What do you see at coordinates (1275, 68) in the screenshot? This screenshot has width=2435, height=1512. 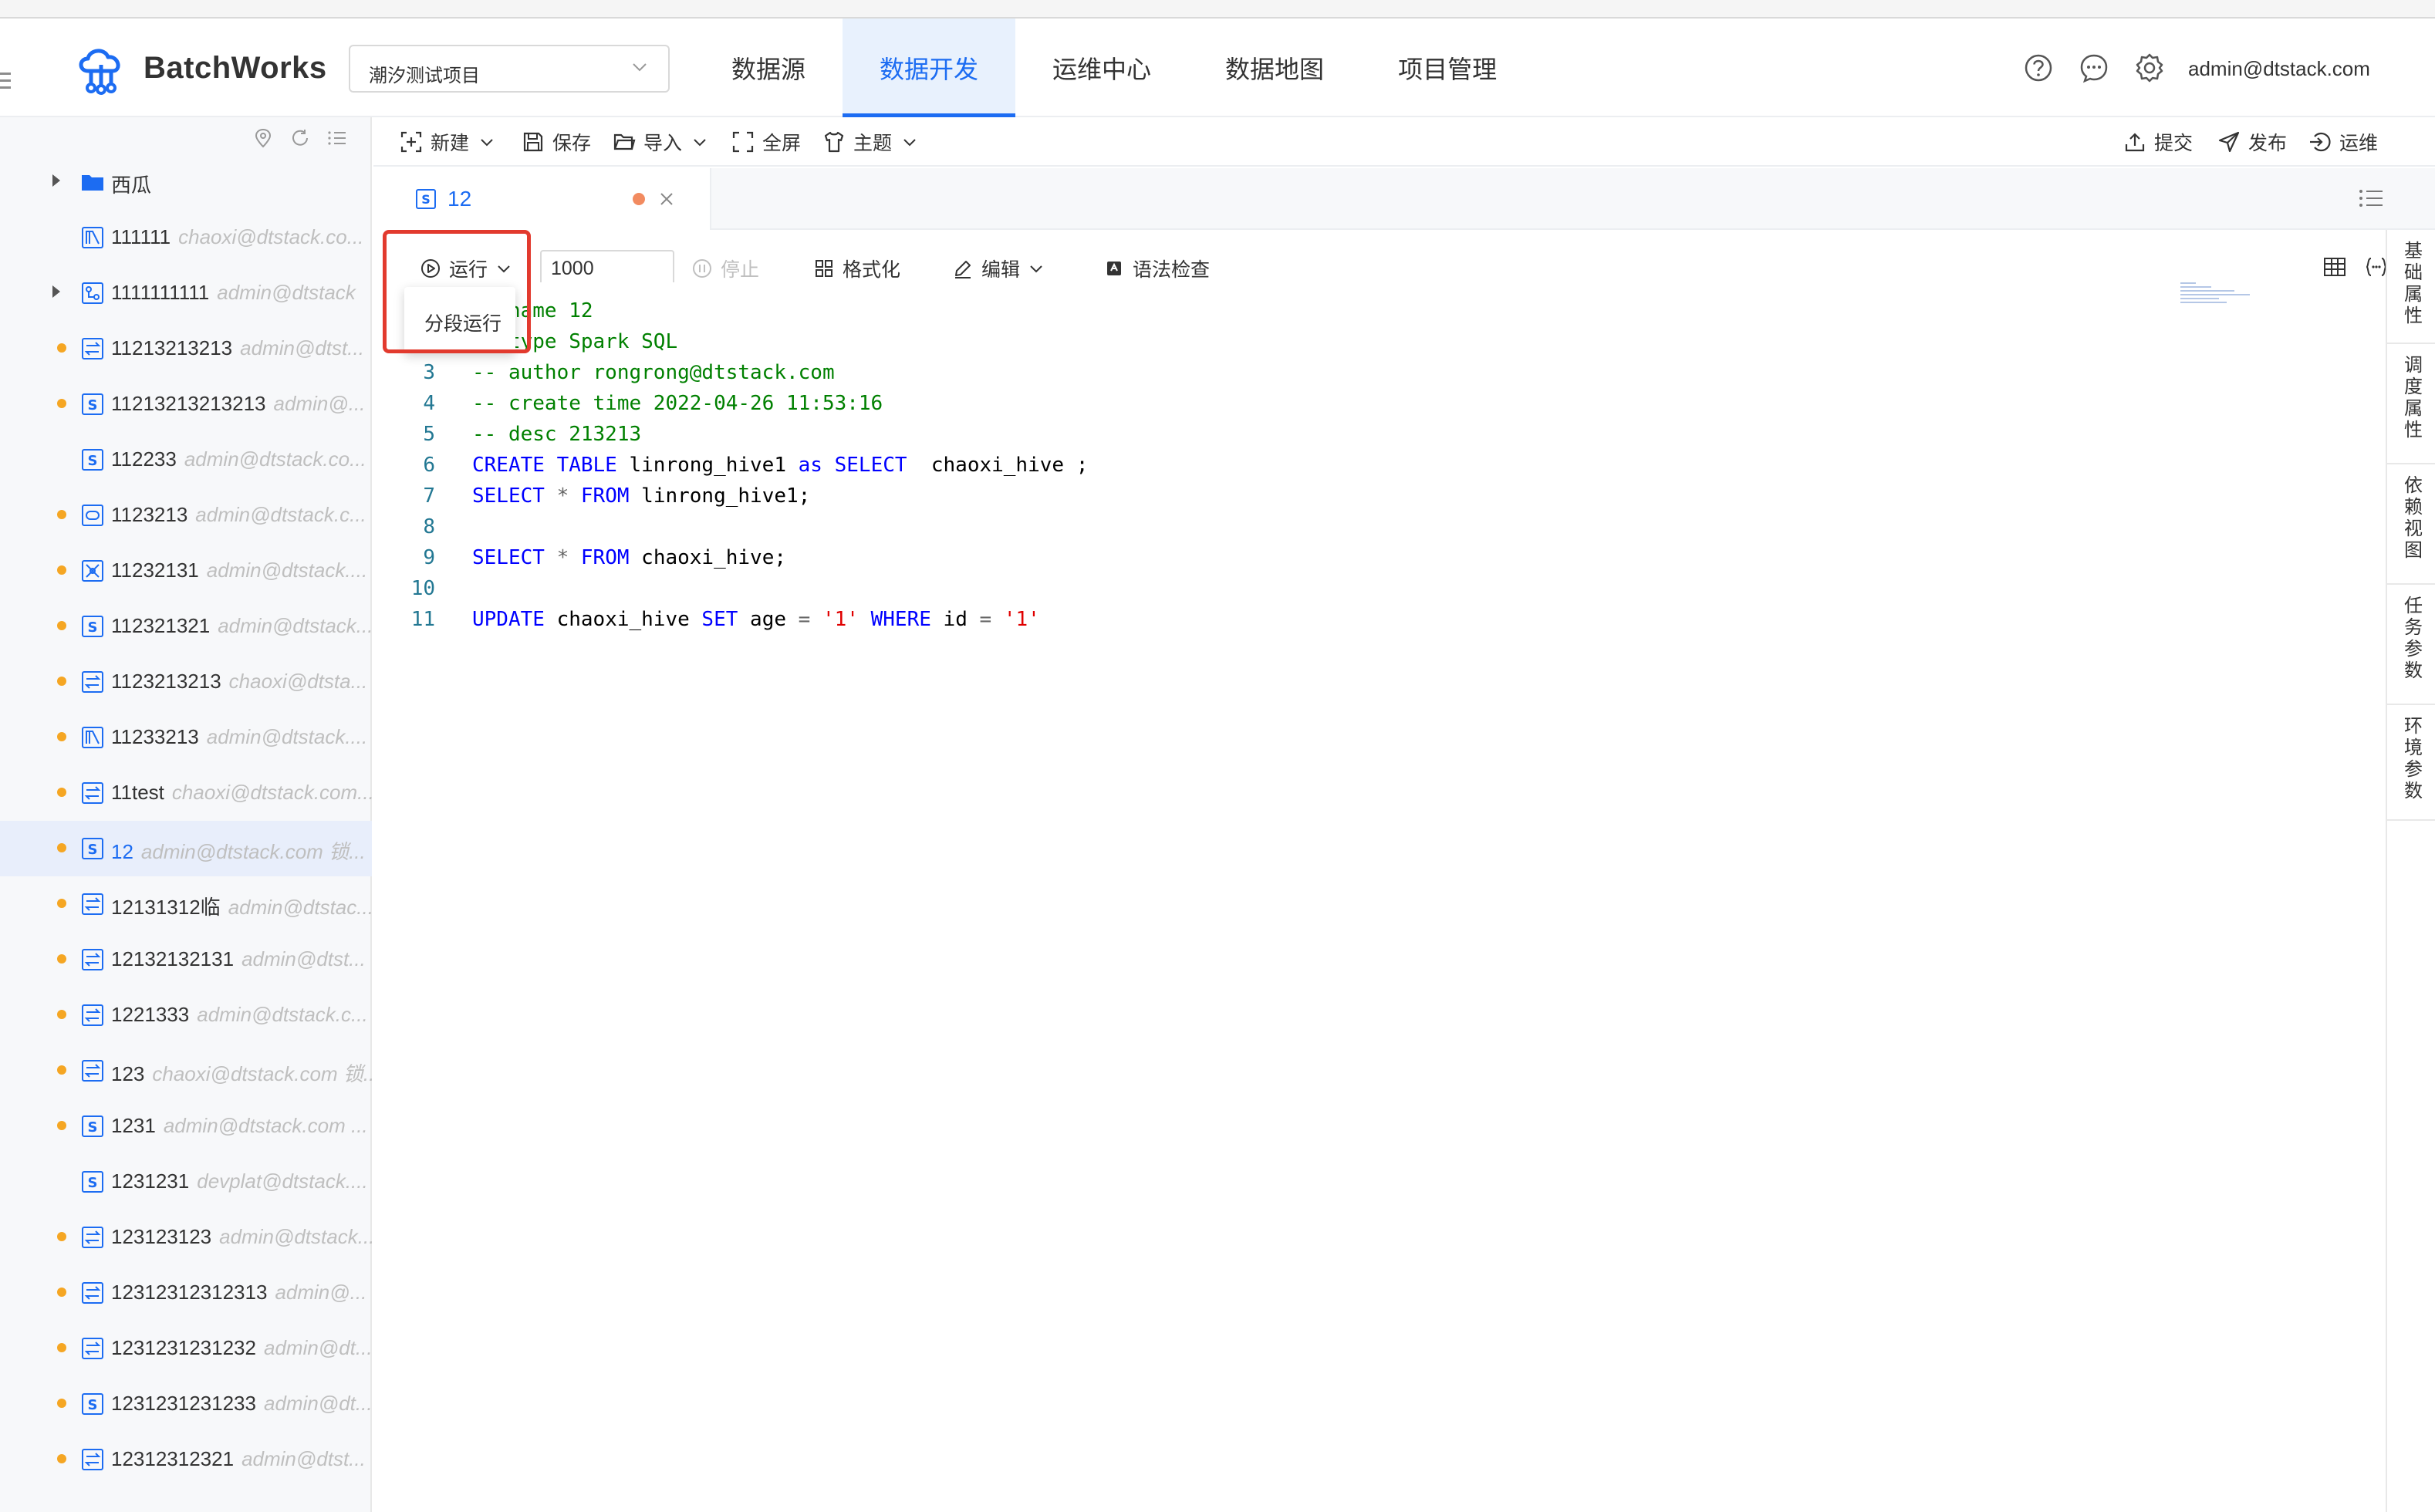 I see `nav-item-3: 数据地图` at bounding box center [1275, 68].